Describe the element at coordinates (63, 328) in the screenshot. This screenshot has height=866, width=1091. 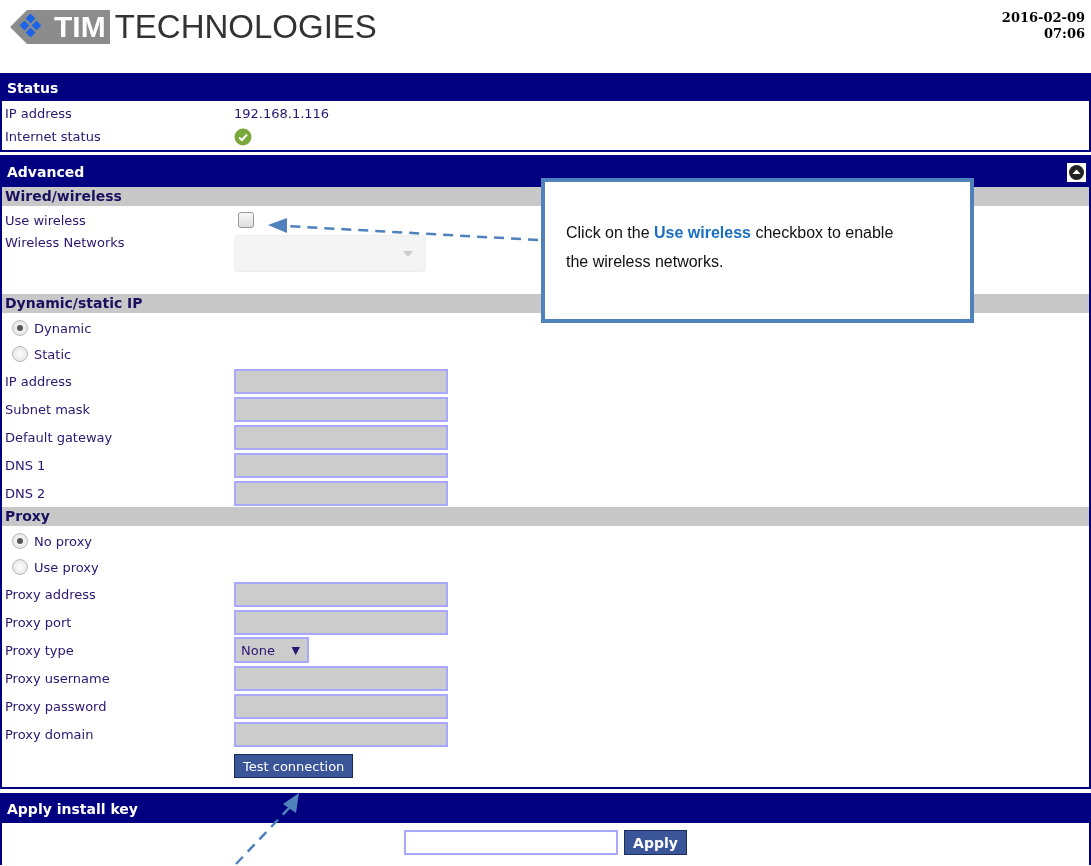
I see `radio-label: Dynamic` at that location.